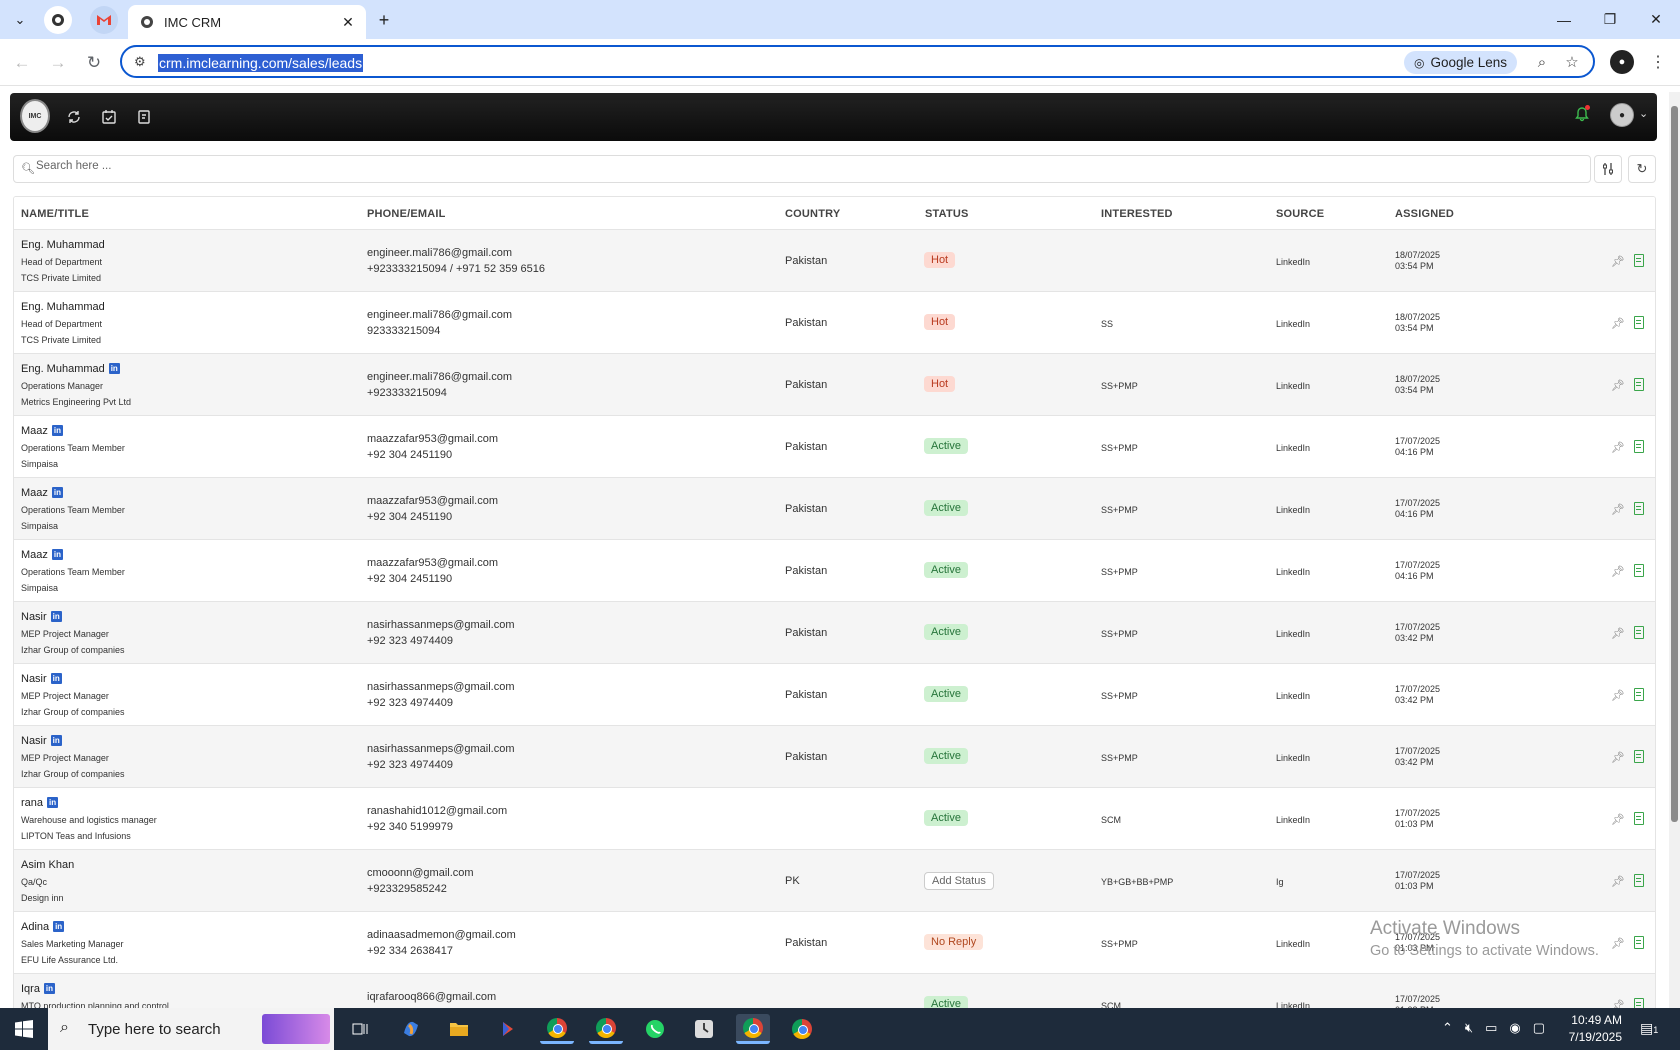 The image size is (1680, 1050). Describe the element at coordinates (360, 1029) in the screenshot. I see `task-view-icon` at that location.